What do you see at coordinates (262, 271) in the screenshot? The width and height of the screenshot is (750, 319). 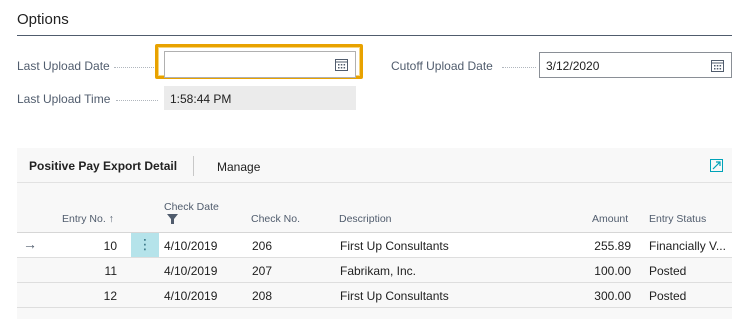 I see `check-no-cell: 207` at bounding box center [262, 271].